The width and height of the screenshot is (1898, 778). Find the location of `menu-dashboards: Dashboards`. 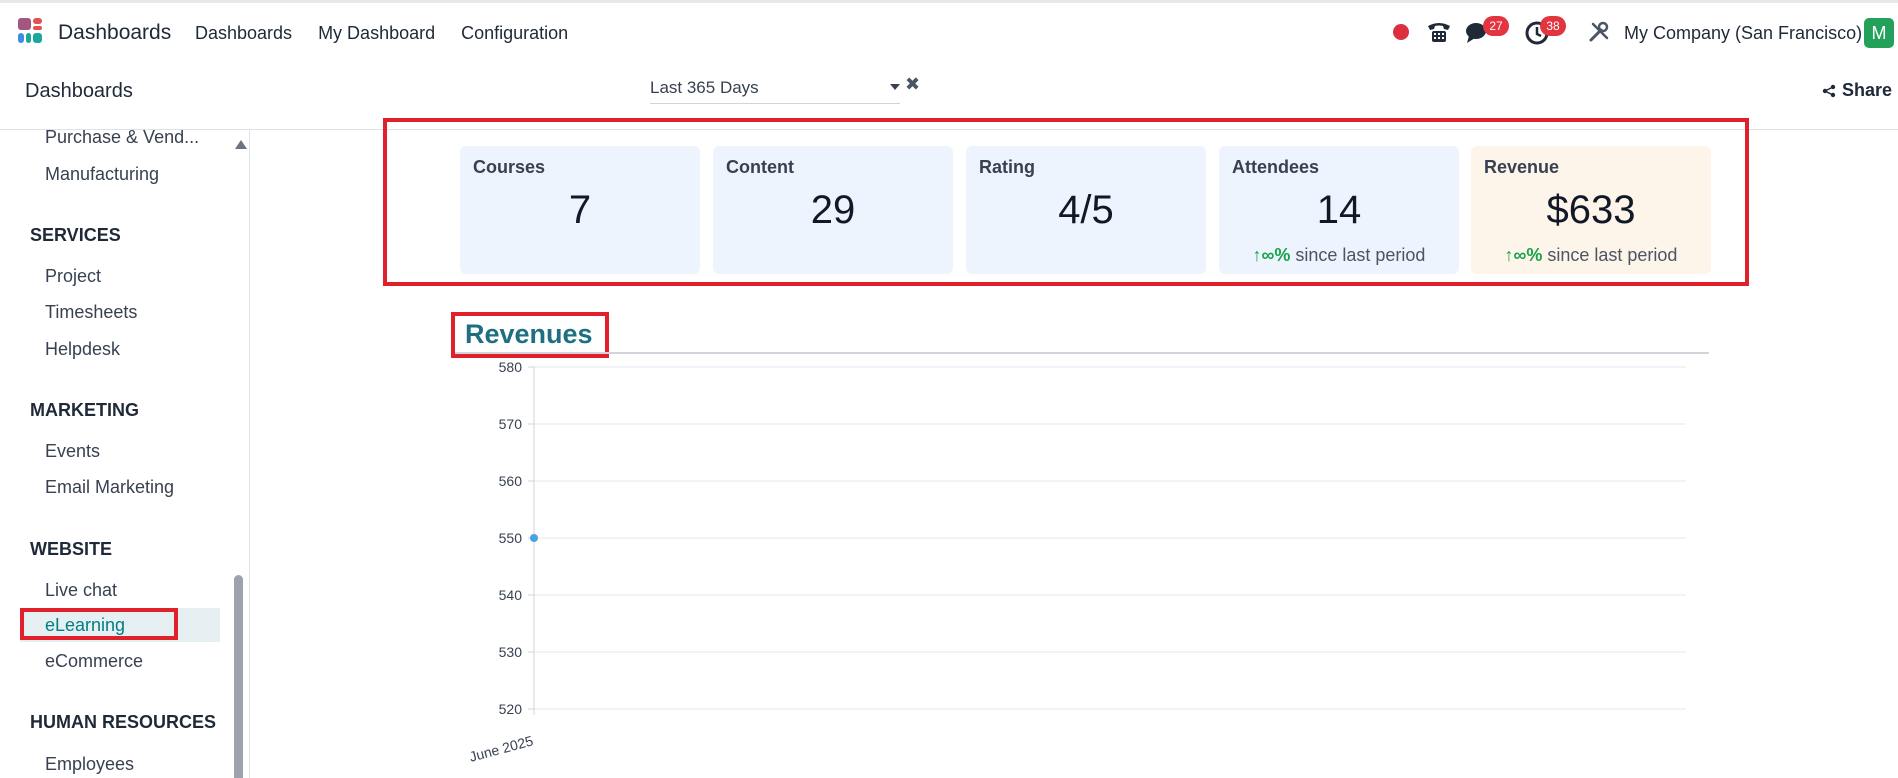

menu-dashboards: Dashboards is located at coordinates (243, 33).